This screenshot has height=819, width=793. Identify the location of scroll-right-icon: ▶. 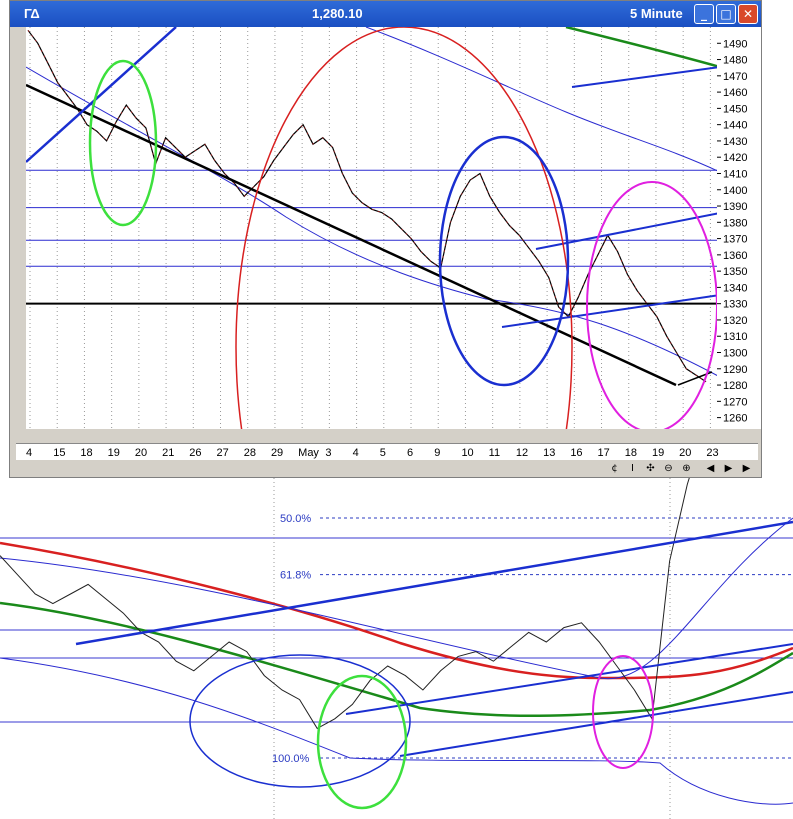
(728, 468).